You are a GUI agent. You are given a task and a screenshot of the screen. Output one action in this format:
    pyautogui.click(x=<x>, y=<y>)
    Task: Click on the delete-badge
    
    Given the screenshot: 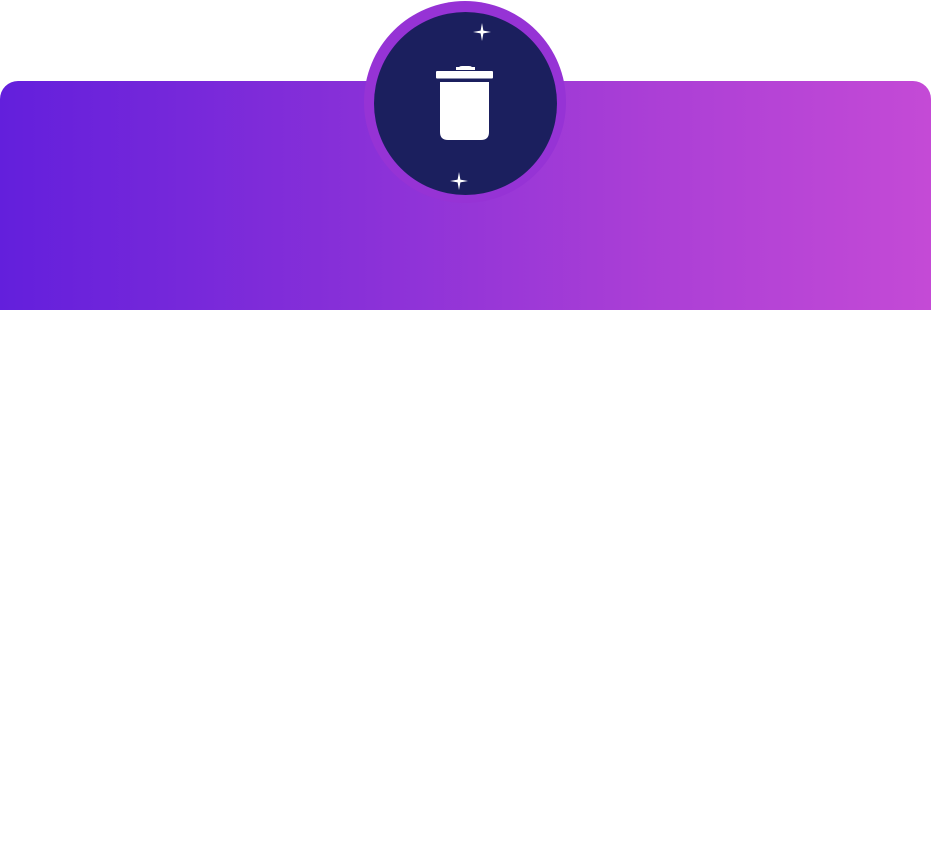 What is the action you would take?
    pyautogui.click(x=465, y=103)
    